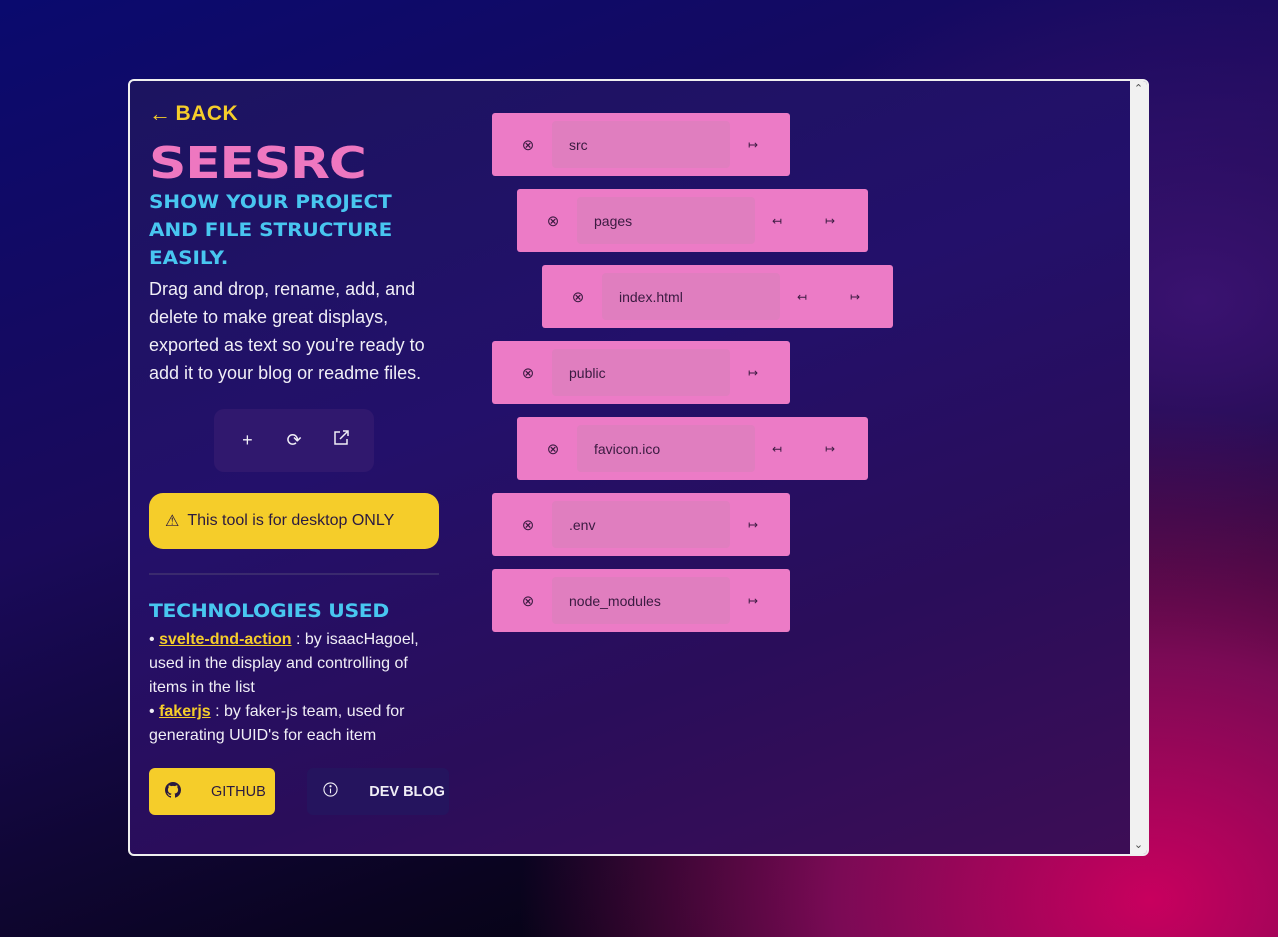  Describe the element at coordinates (299, 791) in the screenshot. I see `footer-buttons: GITHUB DEV BLOG` at that location.